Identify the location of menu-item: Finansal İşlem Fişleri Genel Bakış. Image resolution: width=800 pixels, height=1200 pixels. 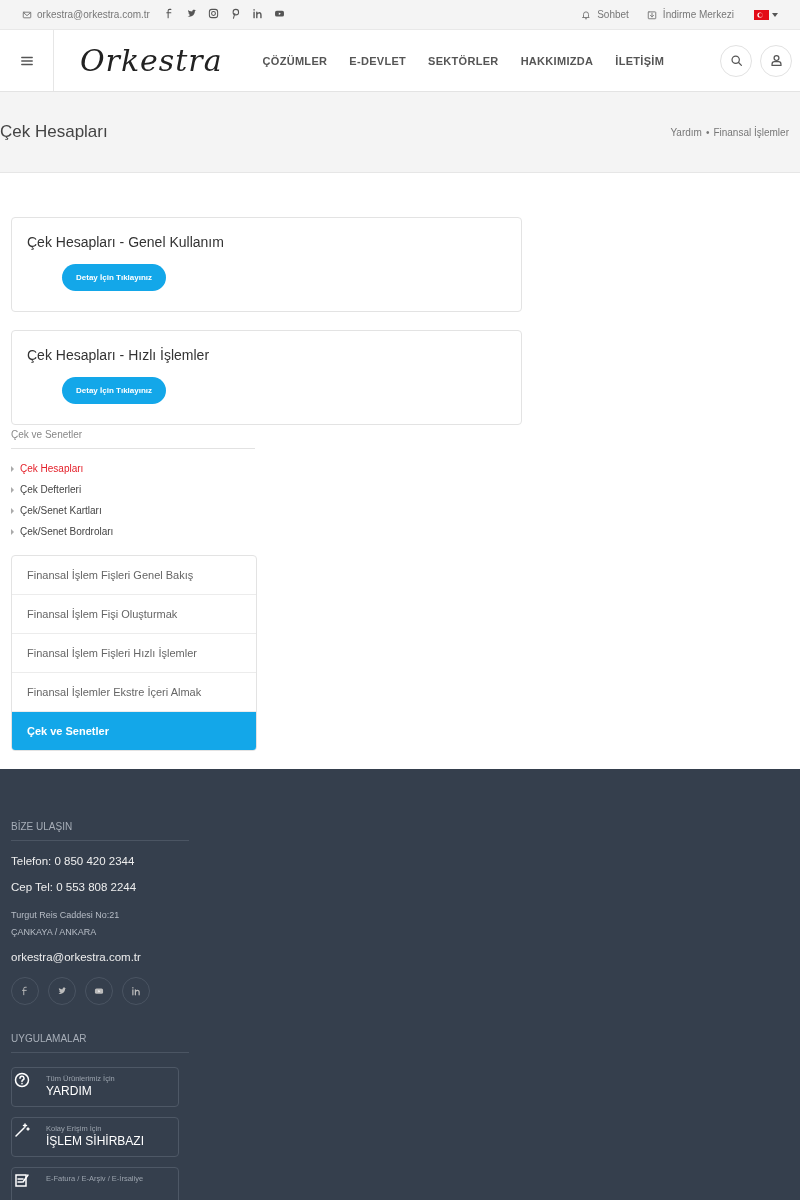
(134, 575).